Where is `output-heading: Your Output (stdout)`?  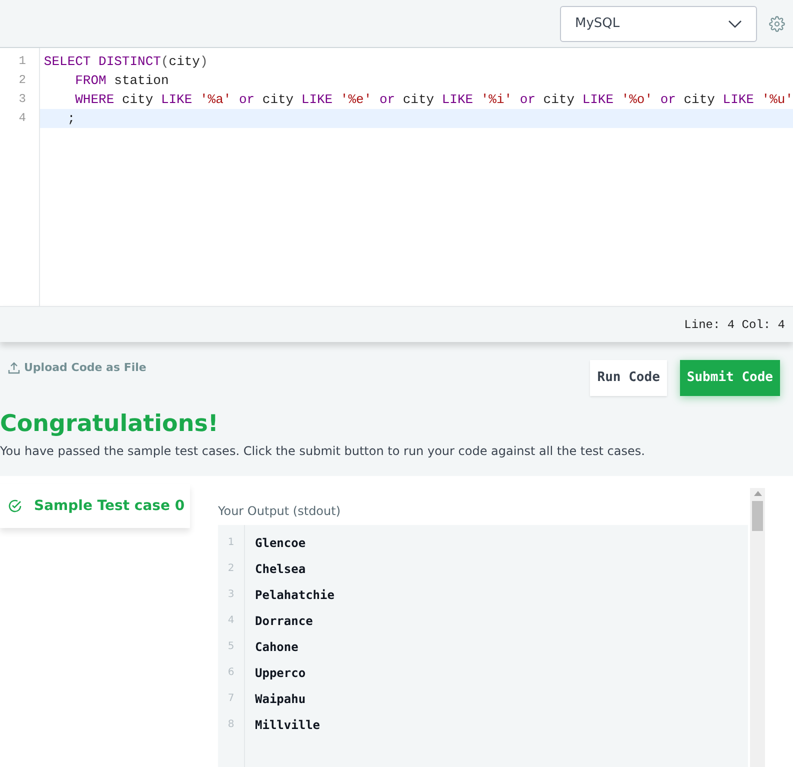
output-heading: Your Output (stdout) is located at coordinates (280, 511).